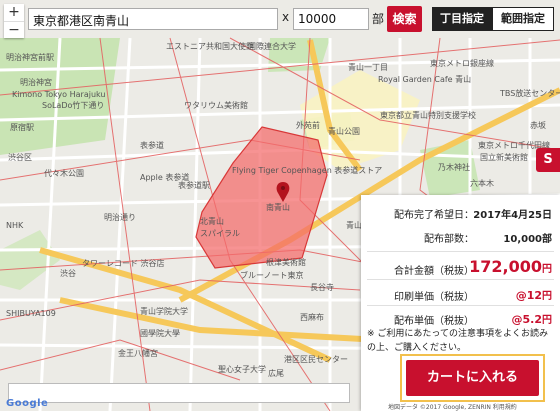  I want to click on dist-price-value: @5.2円, so click(532, 318).